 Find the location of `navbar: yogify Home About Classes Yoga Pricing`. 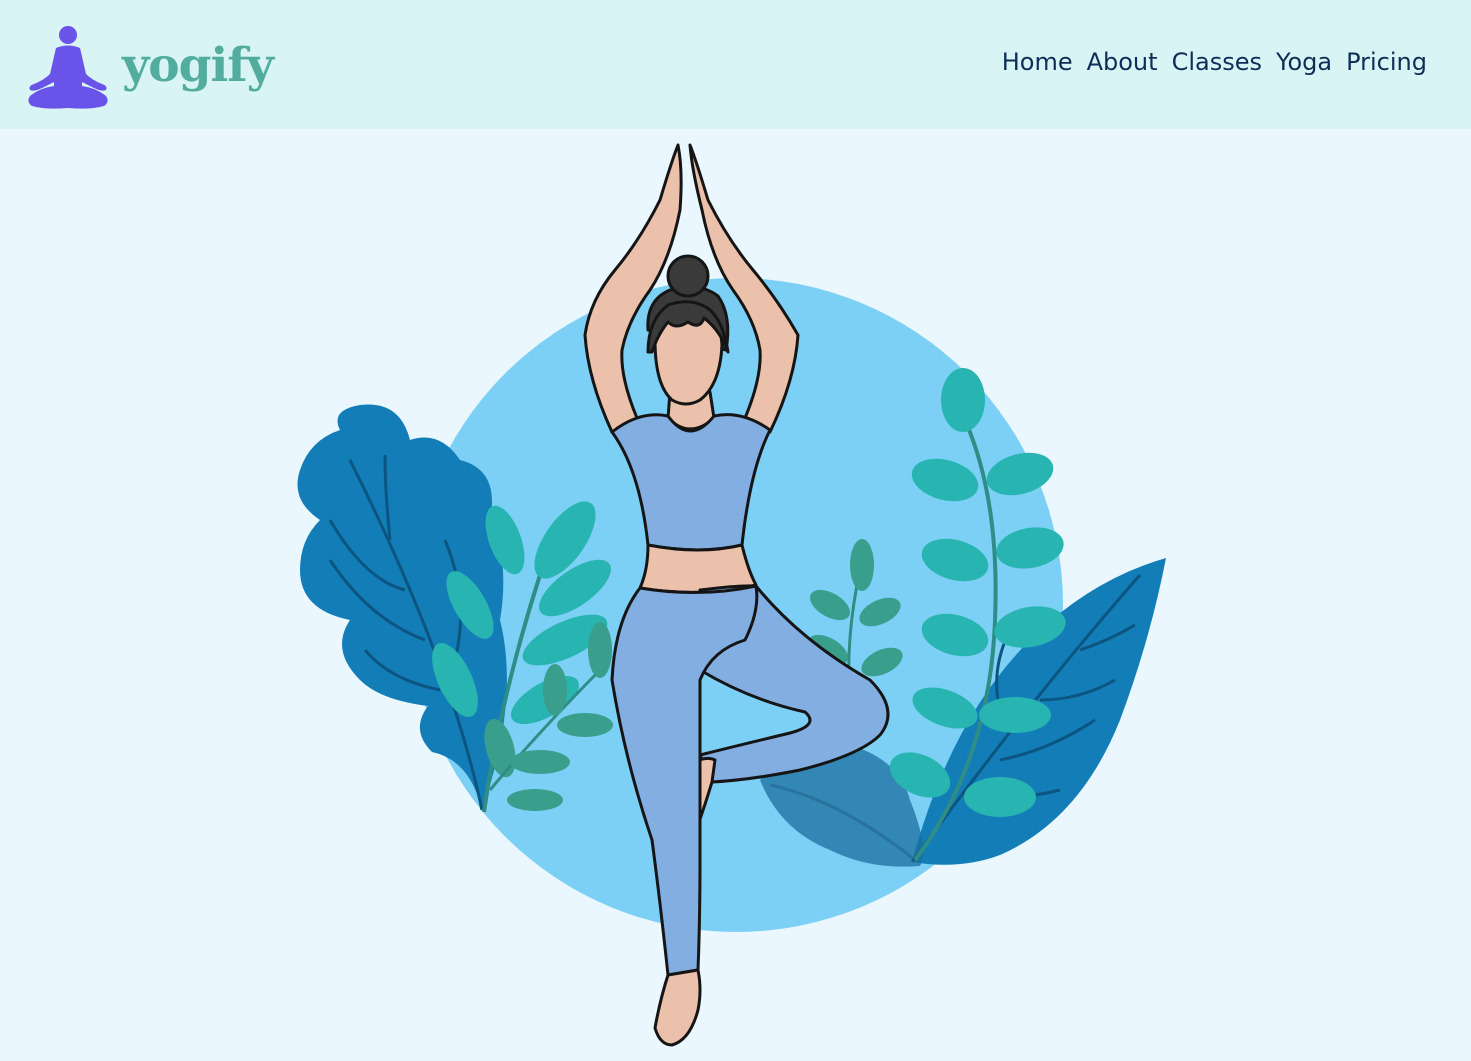

navbar: yogify Home About Classes Yoga Pricing is located at coordinates (735, 64).